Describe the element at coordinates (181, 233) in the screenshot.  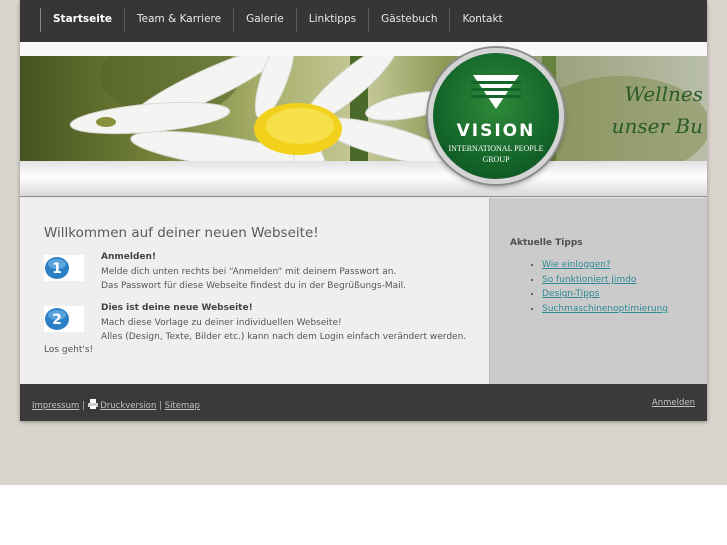
I see `page-title: Willkommen auf deiner neuen Webseite!` at that location.